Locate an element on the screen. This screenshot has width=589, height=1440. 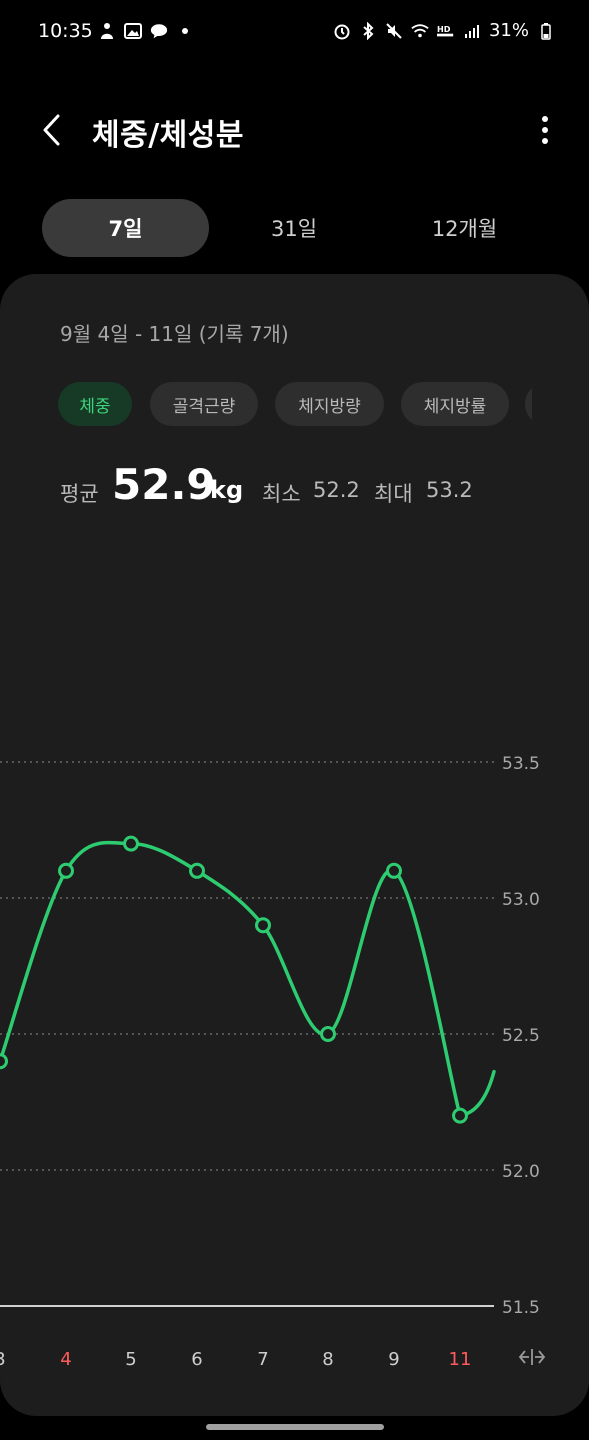
x-tick-label: 8 is located at coordinates (327, 1359).